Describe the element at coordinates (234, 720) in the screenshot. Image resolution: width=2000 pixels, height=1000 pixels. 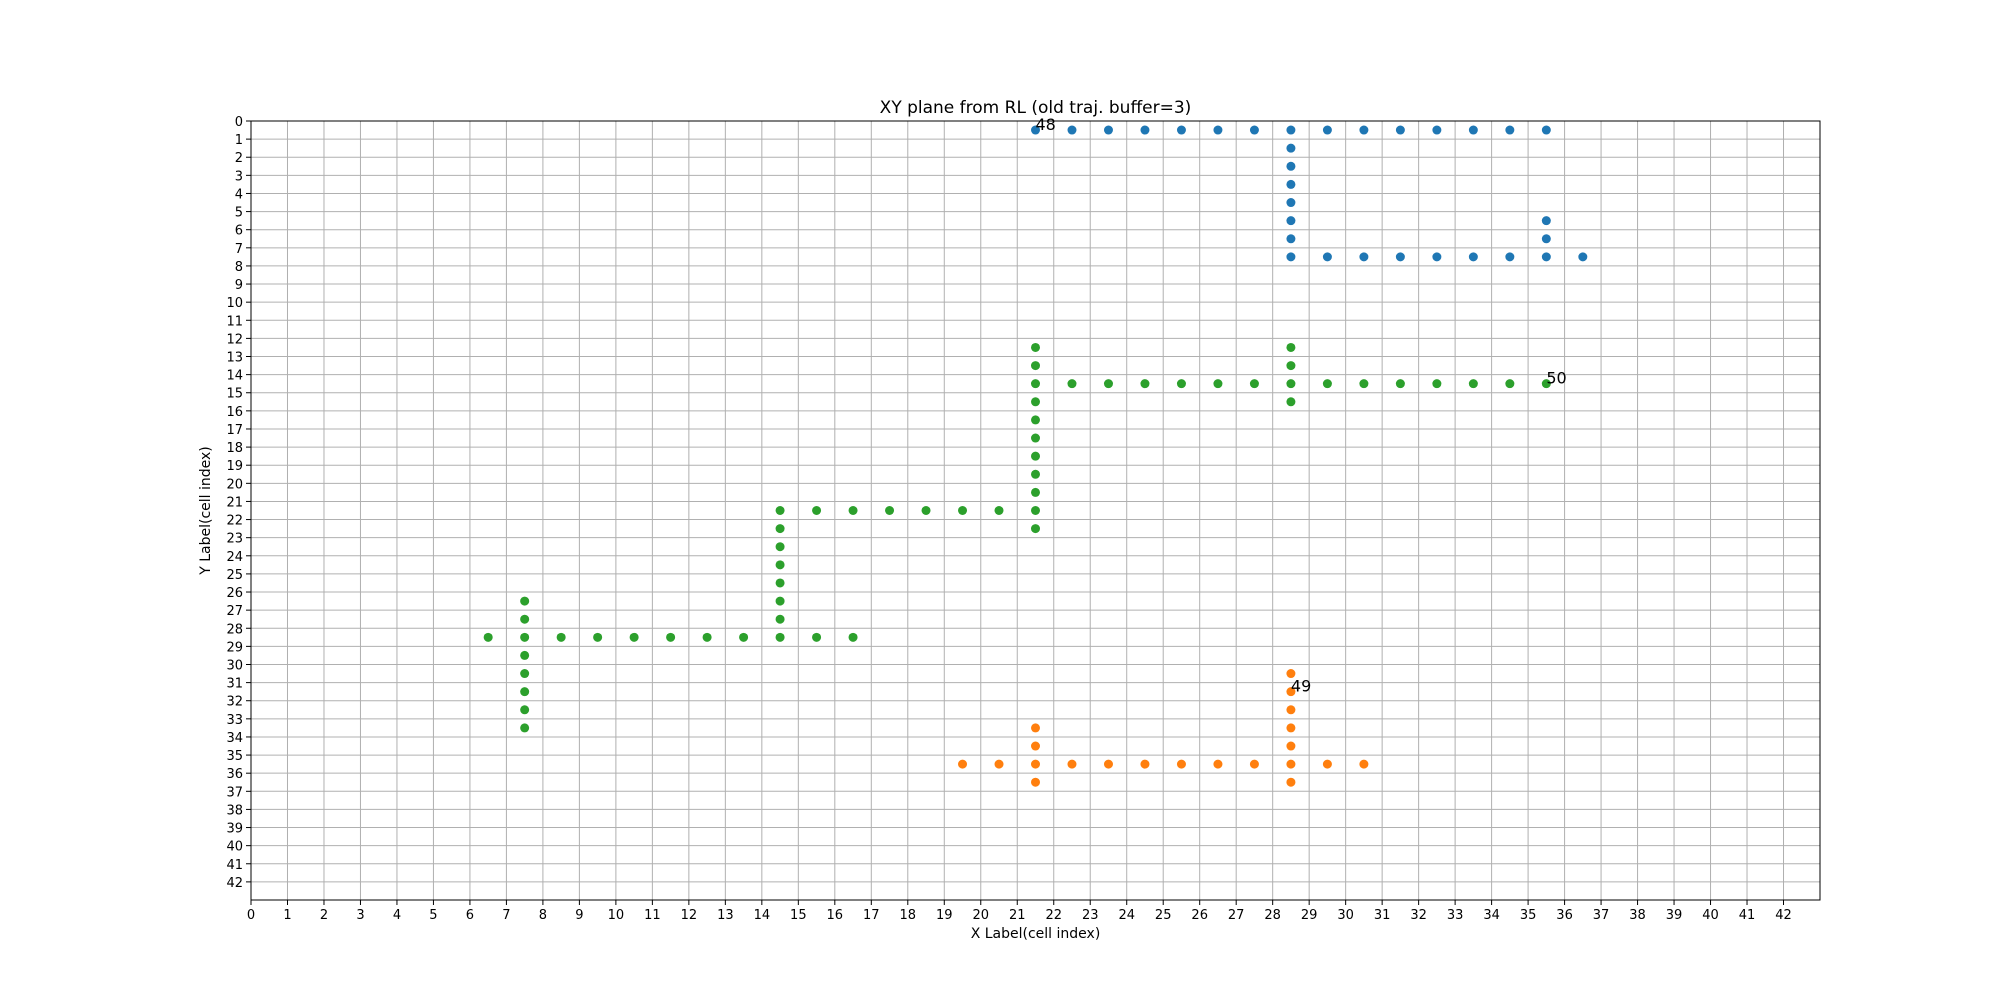
I see `y-tick-label: 33` at that location.